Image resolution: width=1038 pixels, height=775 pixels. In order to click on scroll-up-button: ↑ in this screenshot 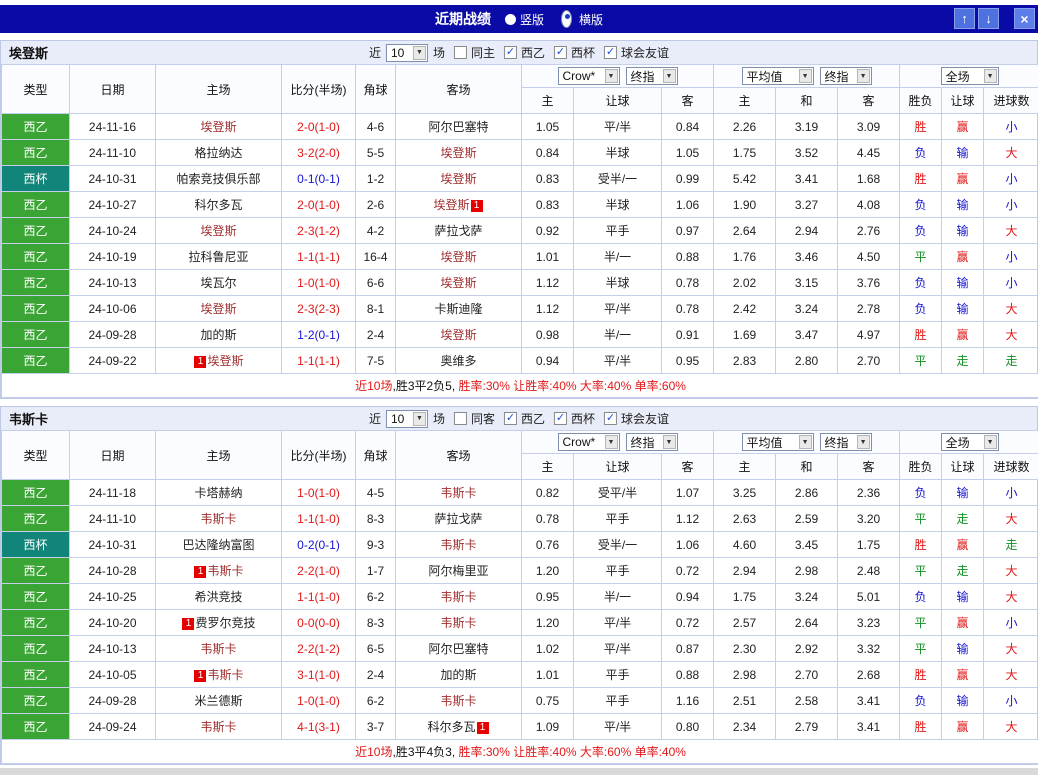, I will do `click(964, 18)`.